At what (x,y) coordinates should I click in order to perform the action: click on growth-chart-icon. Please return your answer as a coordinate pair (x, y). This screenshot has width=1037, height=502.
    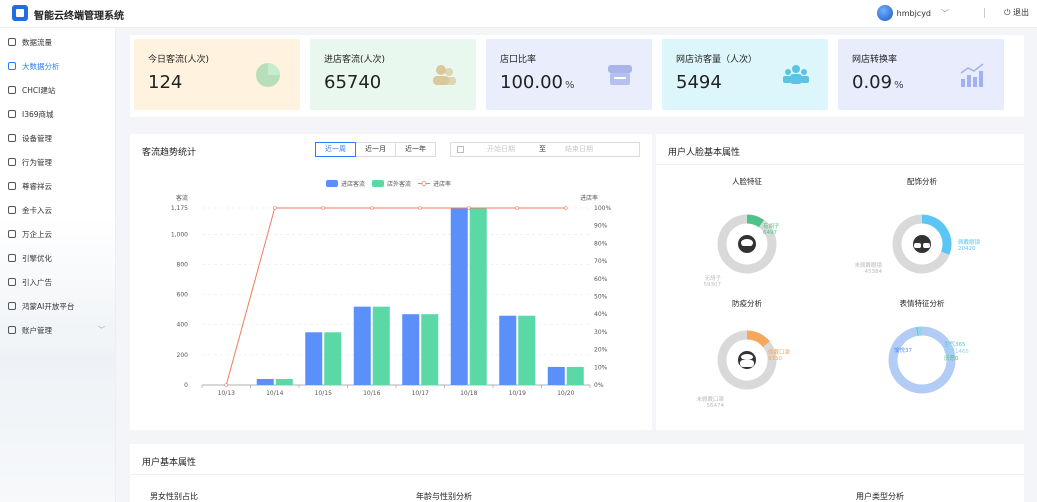
    Looking at the image, I should click on (972, 75).